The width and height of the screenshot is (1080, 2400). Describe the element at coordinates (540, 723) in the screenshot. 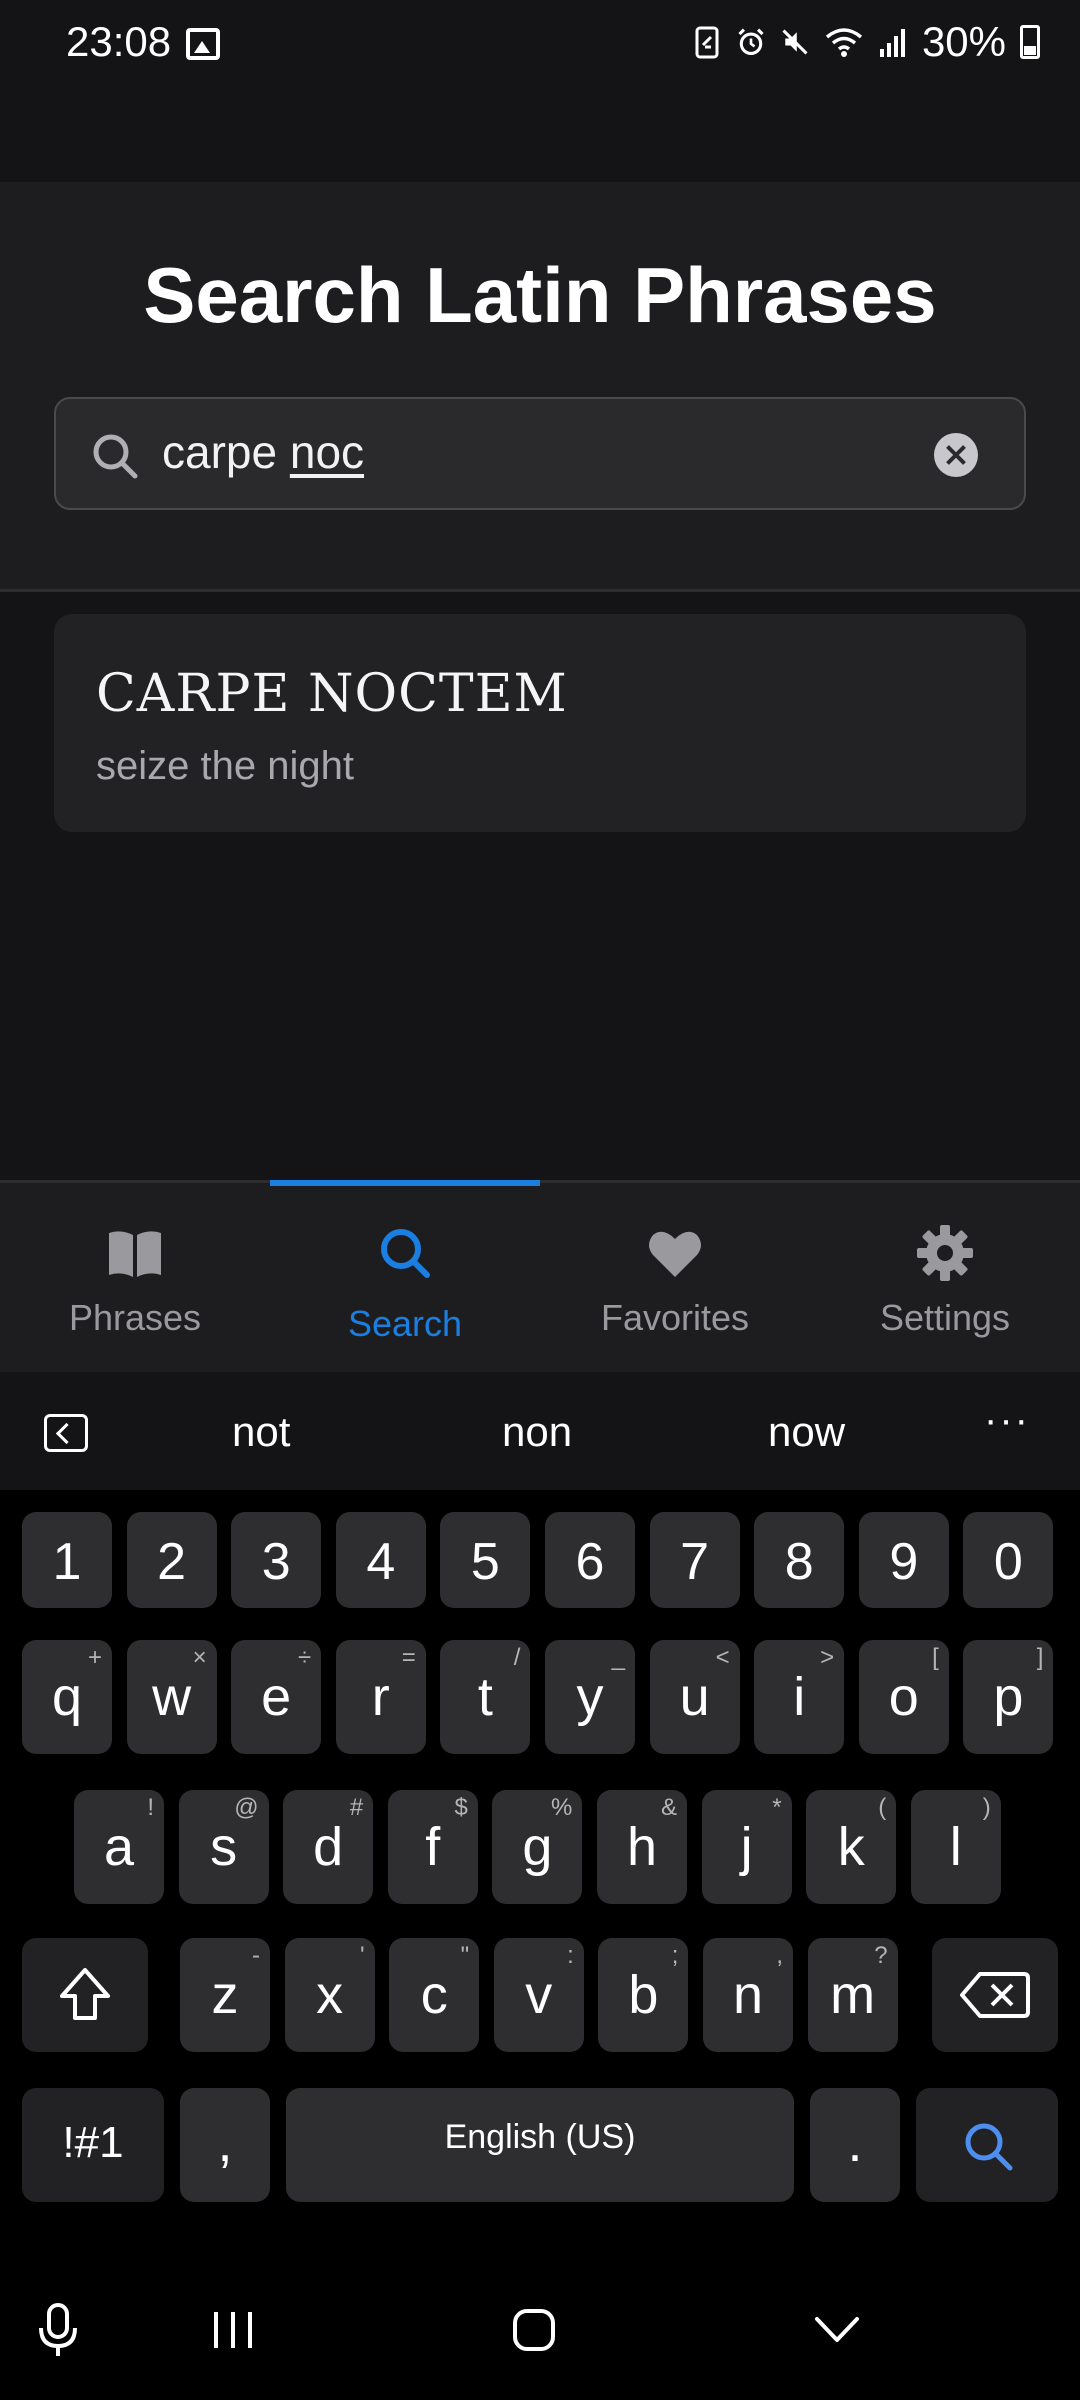

I see `result-card: CARPE NOCTEM seize the night` at that location.